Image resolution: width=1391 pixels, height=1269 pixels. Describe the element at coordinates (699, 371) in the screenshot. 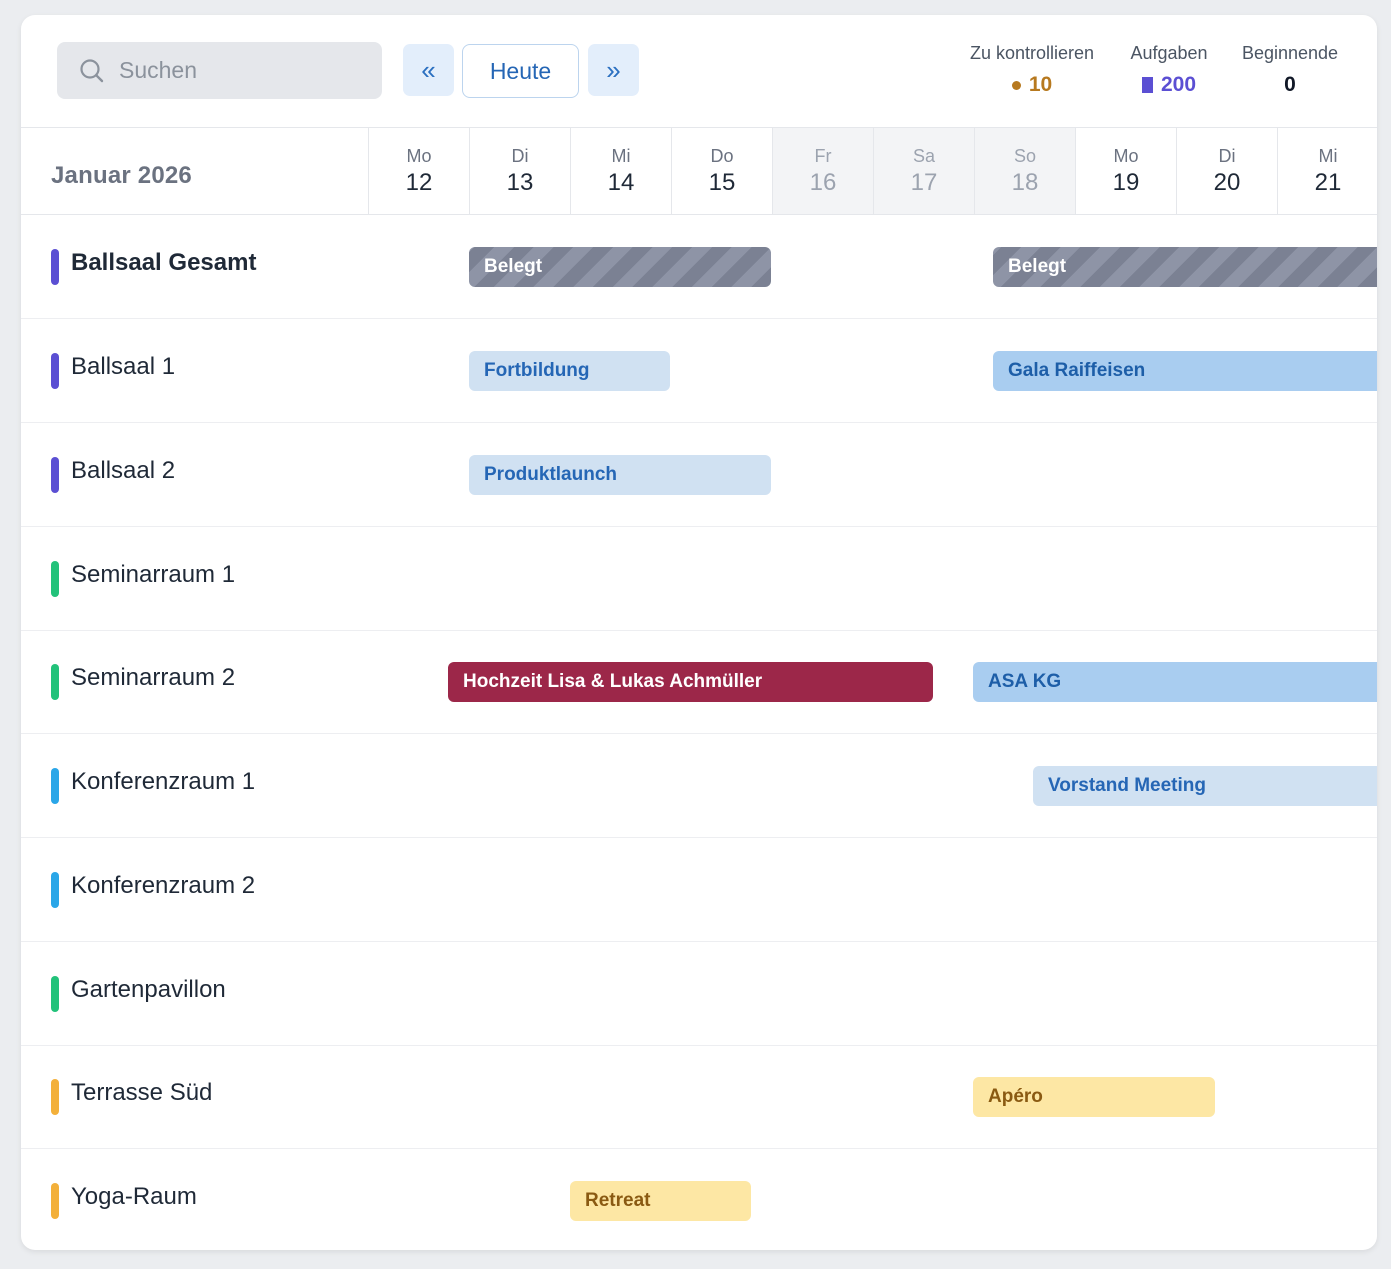

I see `room-row-ballsaal-1: Ballsaal 1 Fortbildung Gala Raiffeisen` at that location.